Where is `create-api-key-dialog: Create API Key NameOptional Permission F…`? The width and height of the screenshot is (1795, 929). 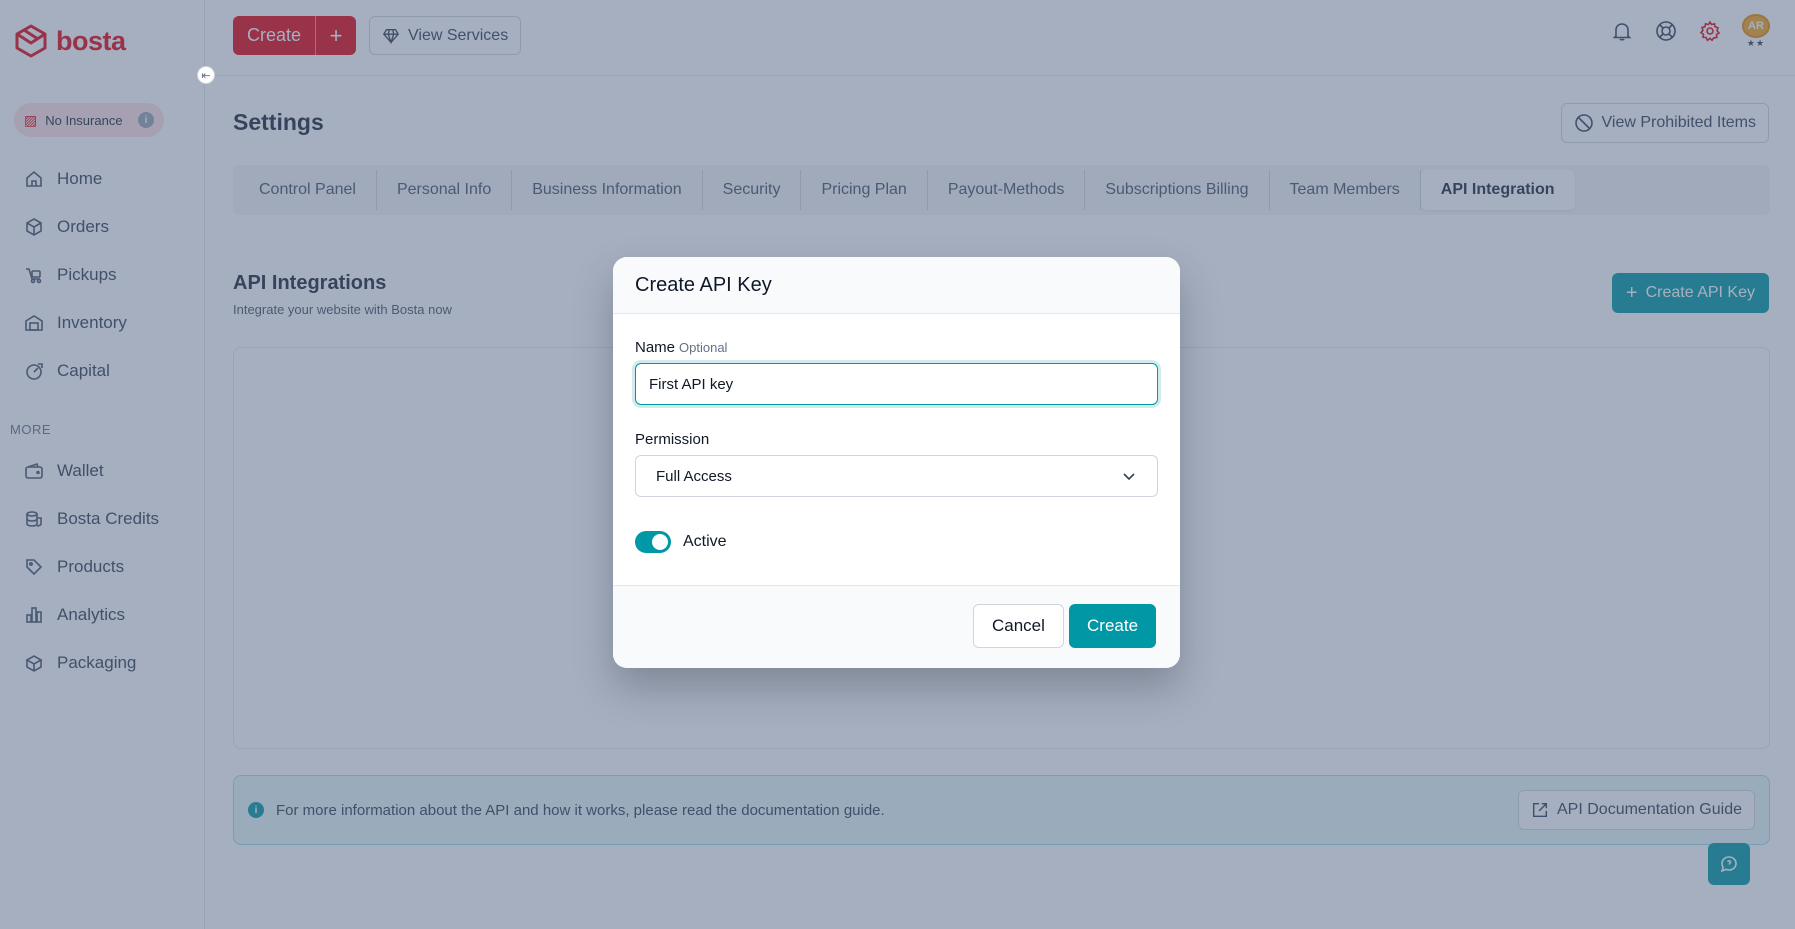 create-api-key-dialog: Create API Key NameOptional Permission F… is located at coordinates (896, 462).